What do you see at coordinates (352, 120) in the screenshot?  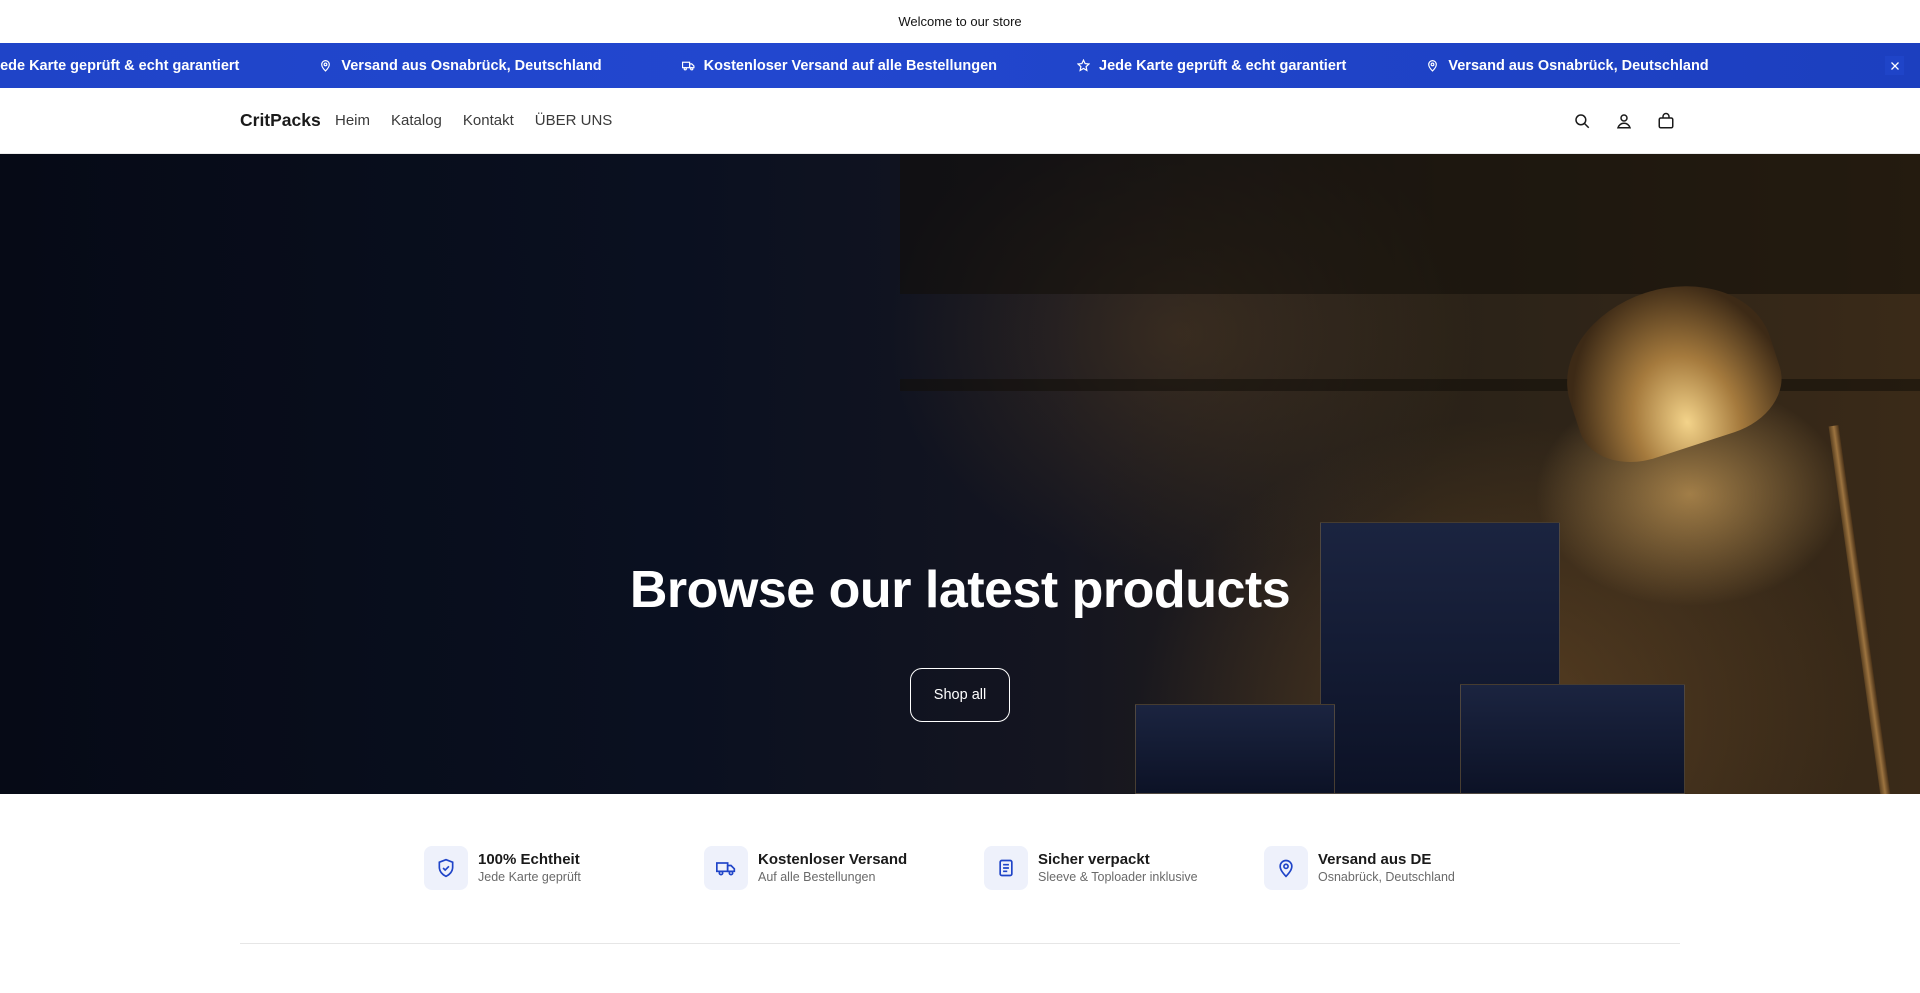 I see `nav-item-heim: Heim` at bounding box center [352, 120].